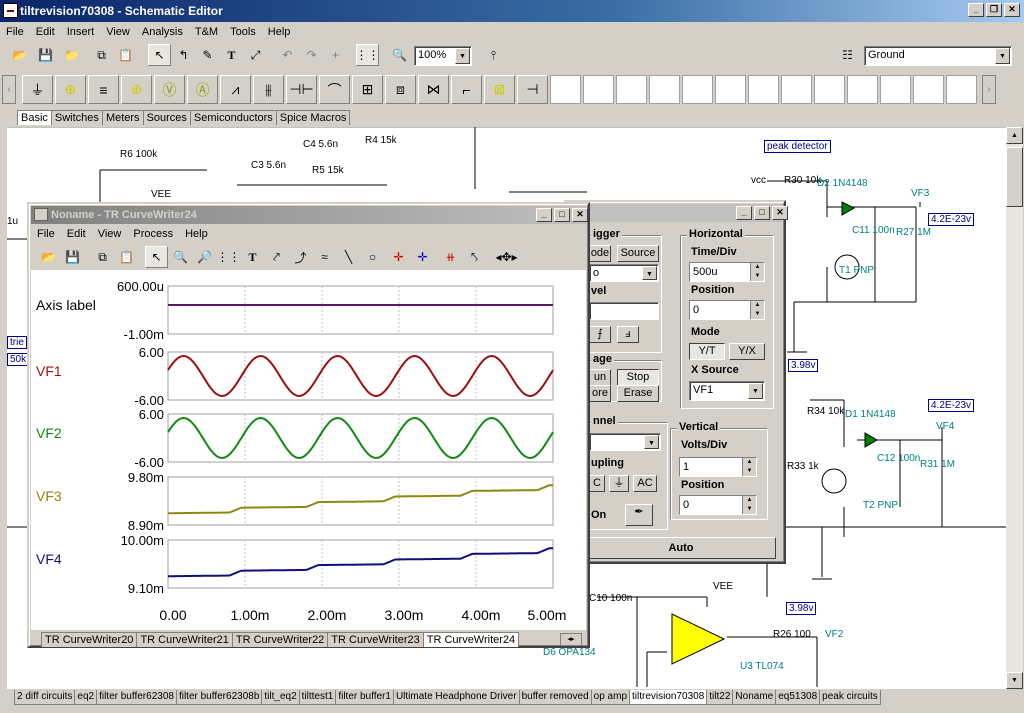 This screenshot has width=1024, height=713. I want to click on channel-select: ▼, so click(625, 442).